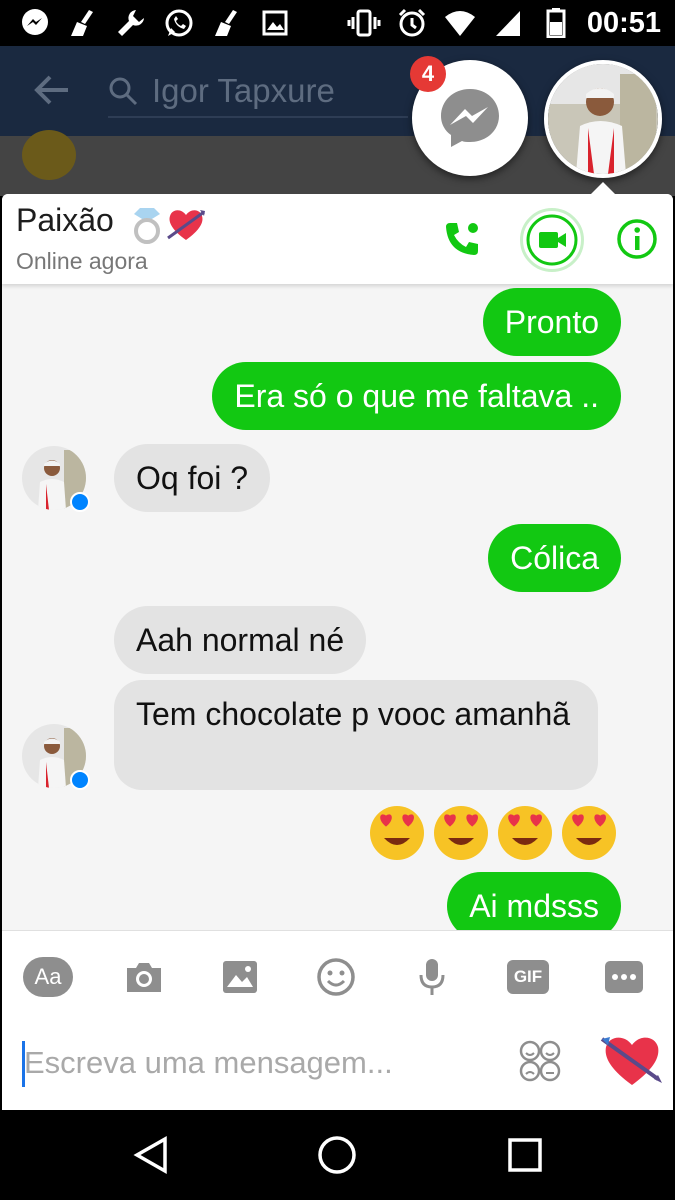  Describe the element at coordinates (337, 1020) in the screenshot. I see `composer: Aa GIF` at that location.